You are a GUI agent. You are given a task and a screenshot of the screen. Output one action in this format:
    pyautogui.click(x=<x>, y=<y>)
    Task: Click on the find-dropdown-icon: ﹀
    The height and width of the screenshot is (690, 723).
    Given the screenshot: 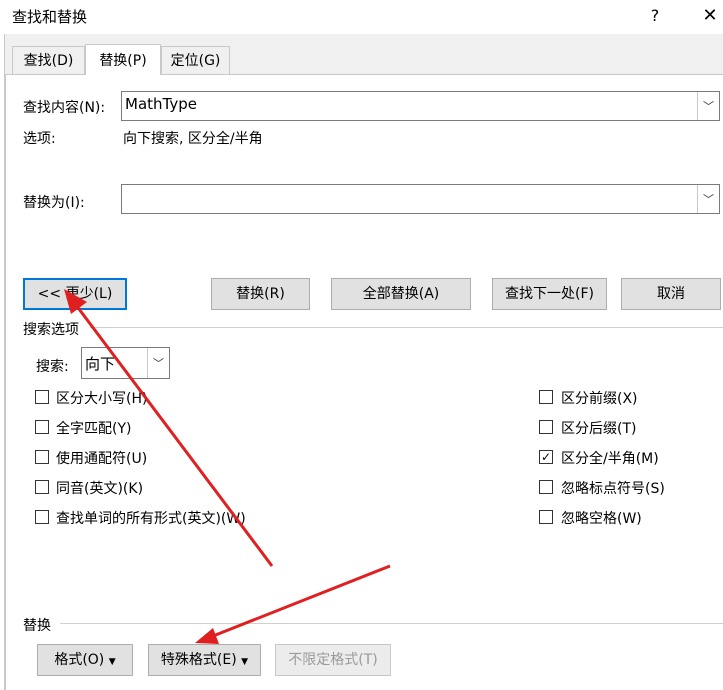 What is the action you would take?
    pyautogui.click(x=708, y=106)
    